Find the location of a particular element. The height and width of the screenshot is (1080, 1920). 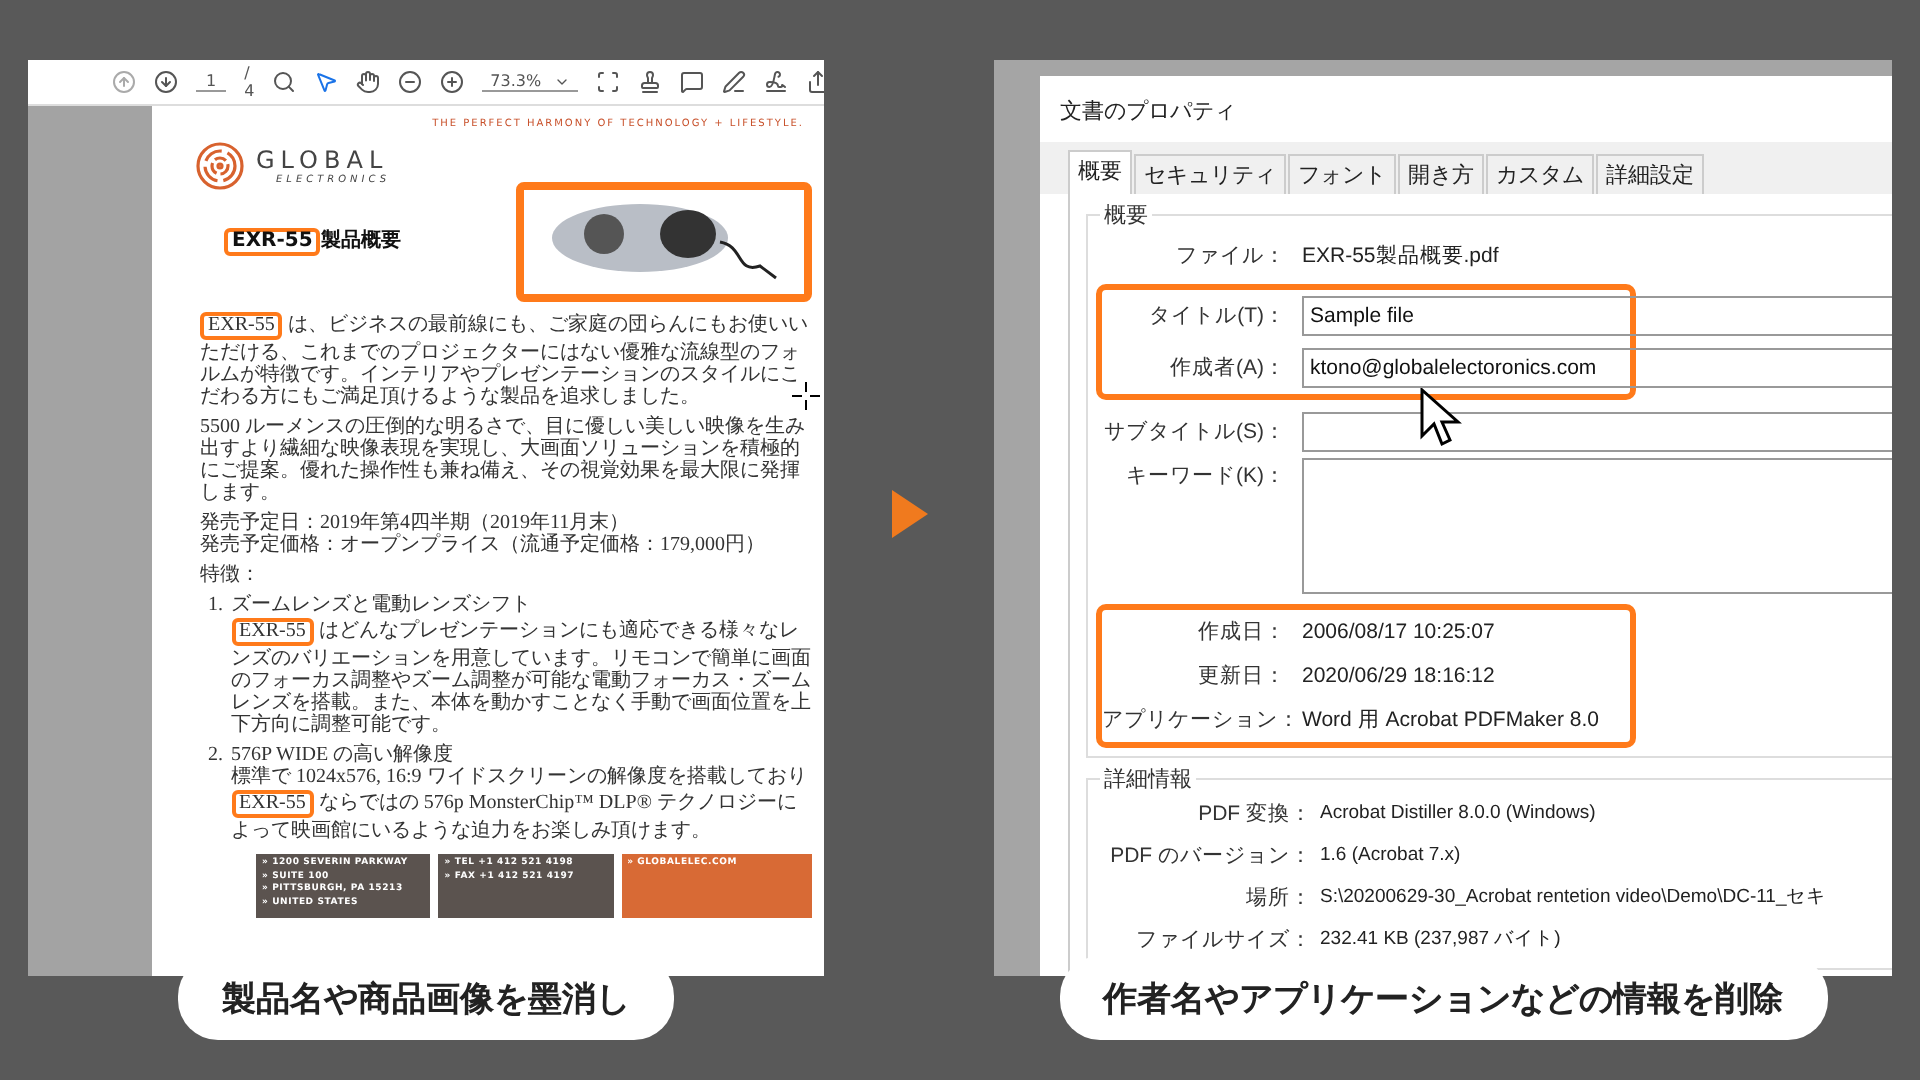

paragraph: 5500 ルーメンスの圧倒的な明るさで、目に優しい美しい映像を生み出すより繊細な映像表現を実現し、大画面ソリューションを積極的にご提案。優れた操作性も兼ね備え、その視覚効果を最大限に発揮します。 is located at coordinates (503, 460).